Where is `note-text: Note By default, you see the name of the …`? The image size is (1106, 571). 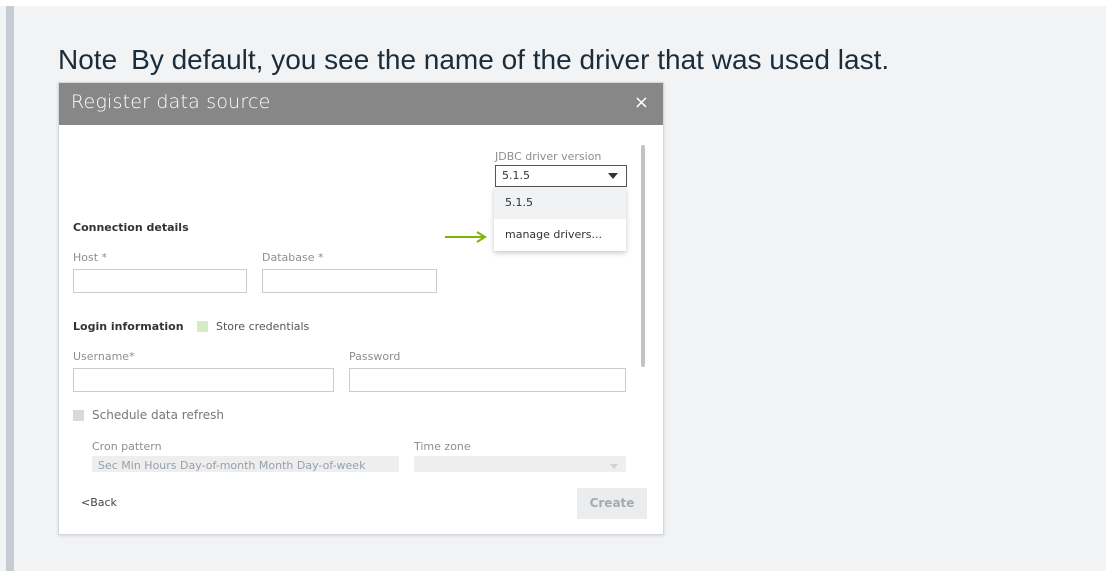
note-text: Note By default, you see the name of the … is located at coordinates (473, 60).